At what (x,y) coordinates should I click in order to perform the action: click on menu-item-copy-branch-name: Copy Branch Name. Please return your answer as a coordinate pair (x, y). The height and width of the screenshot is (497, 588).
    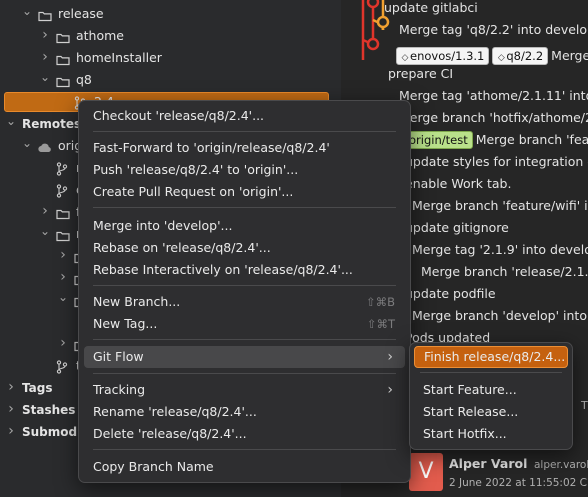
    Looking at the image, I should click on (244, 467).